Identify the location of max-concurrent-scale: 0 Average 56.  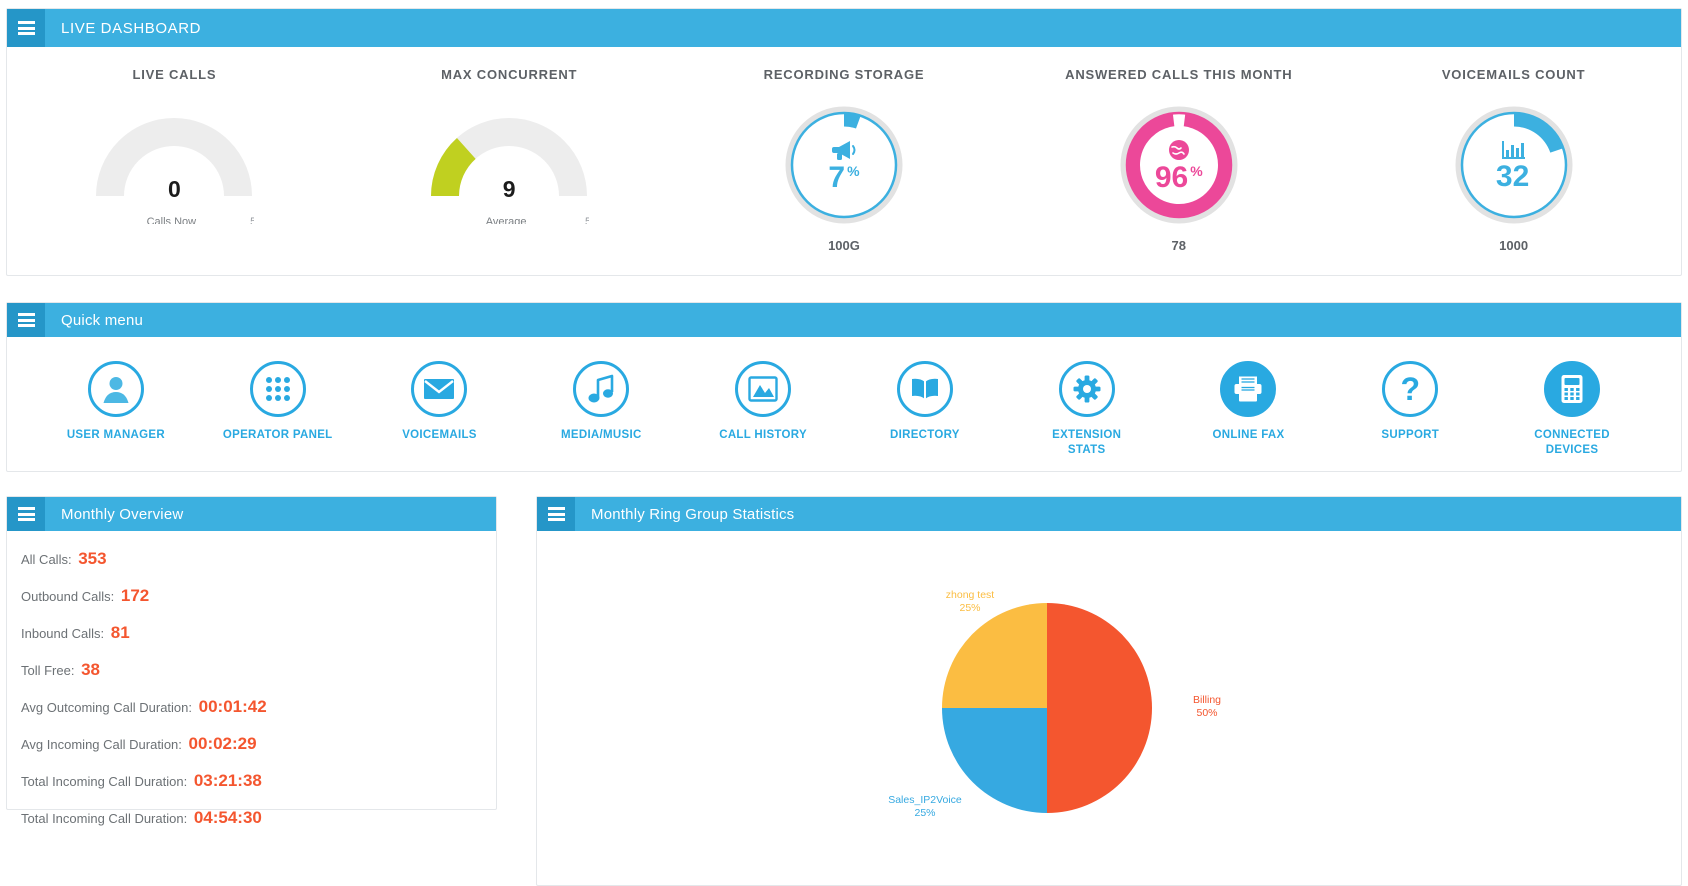
(509, 220).